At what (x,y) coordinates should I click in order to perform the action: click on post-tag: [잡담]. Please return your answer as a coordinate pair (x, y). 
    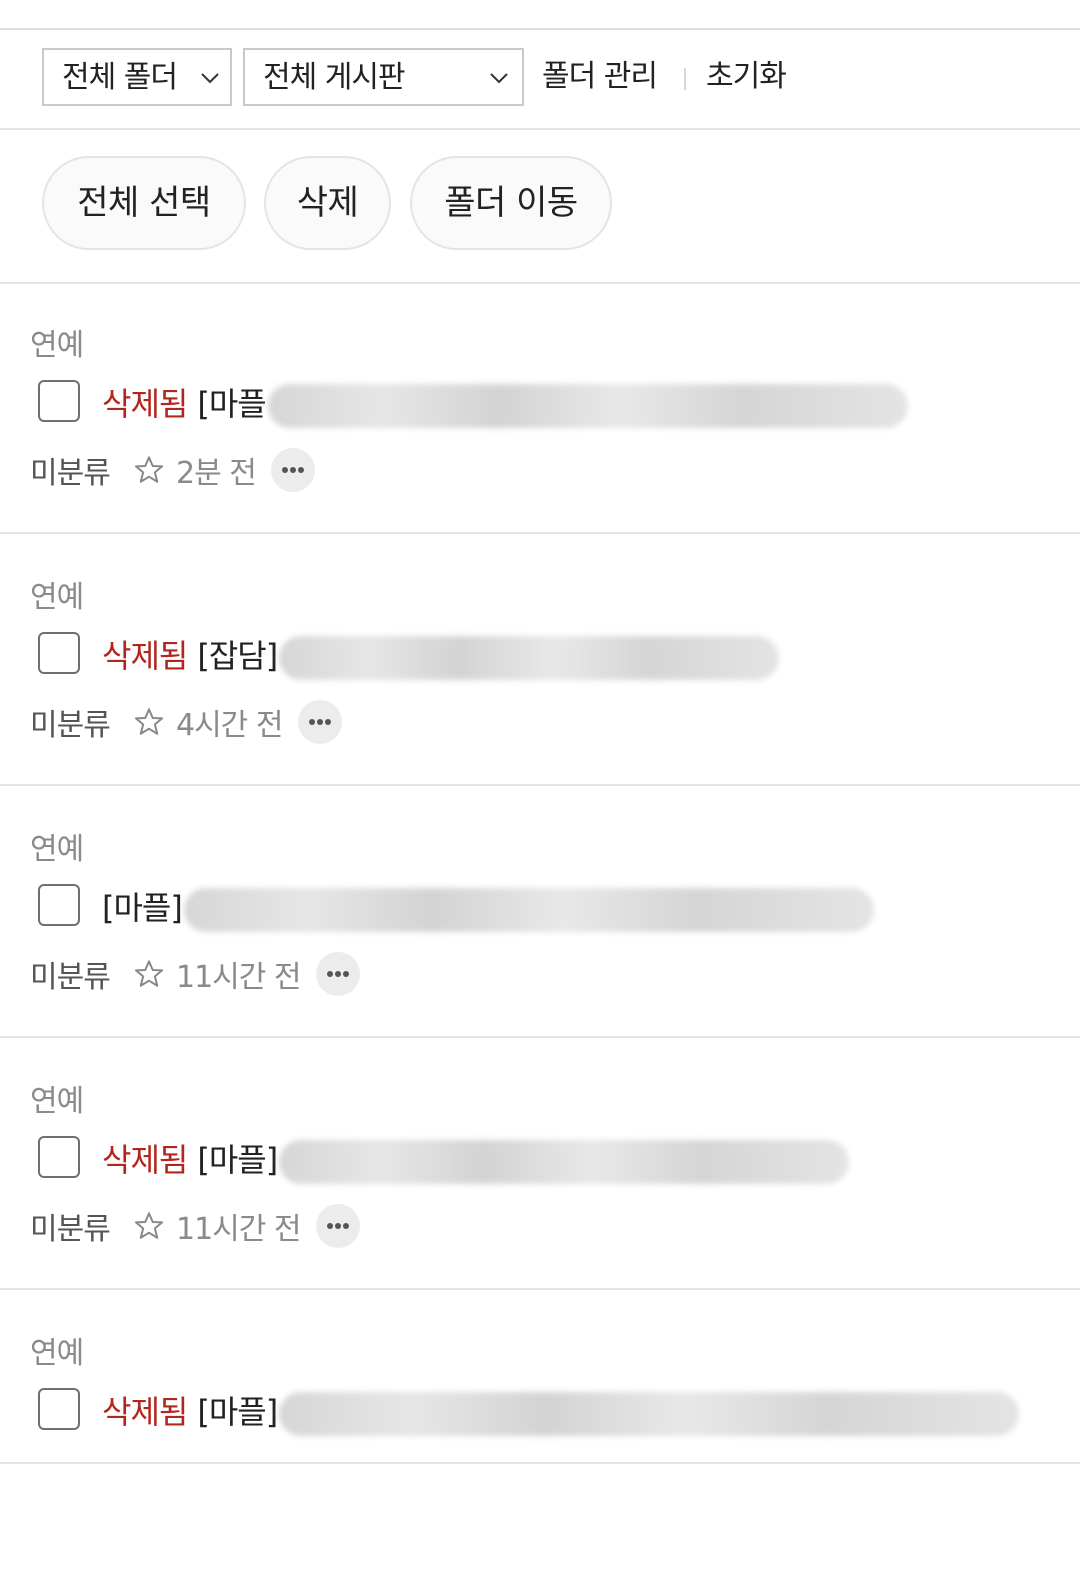
    Looking at the image, I should click on (237, 656).